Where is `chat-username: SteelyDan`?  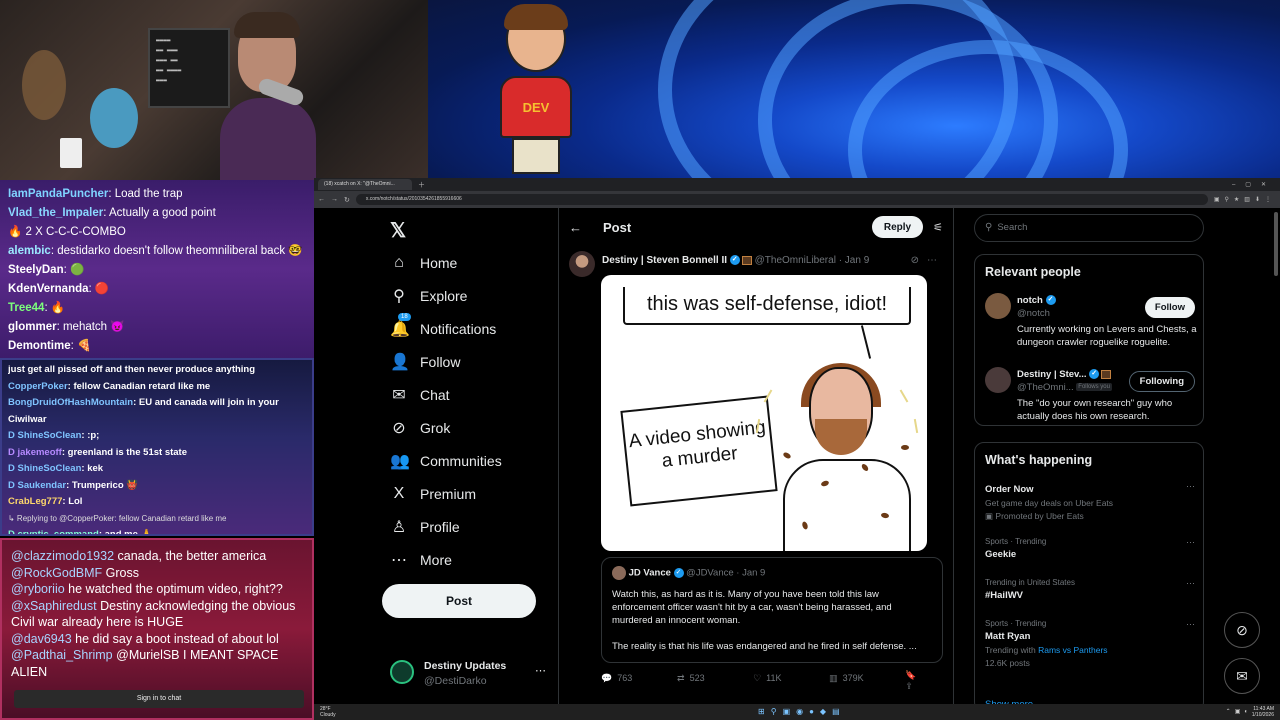 chat-username: SteelyDan is located at coordinates (36, 270).